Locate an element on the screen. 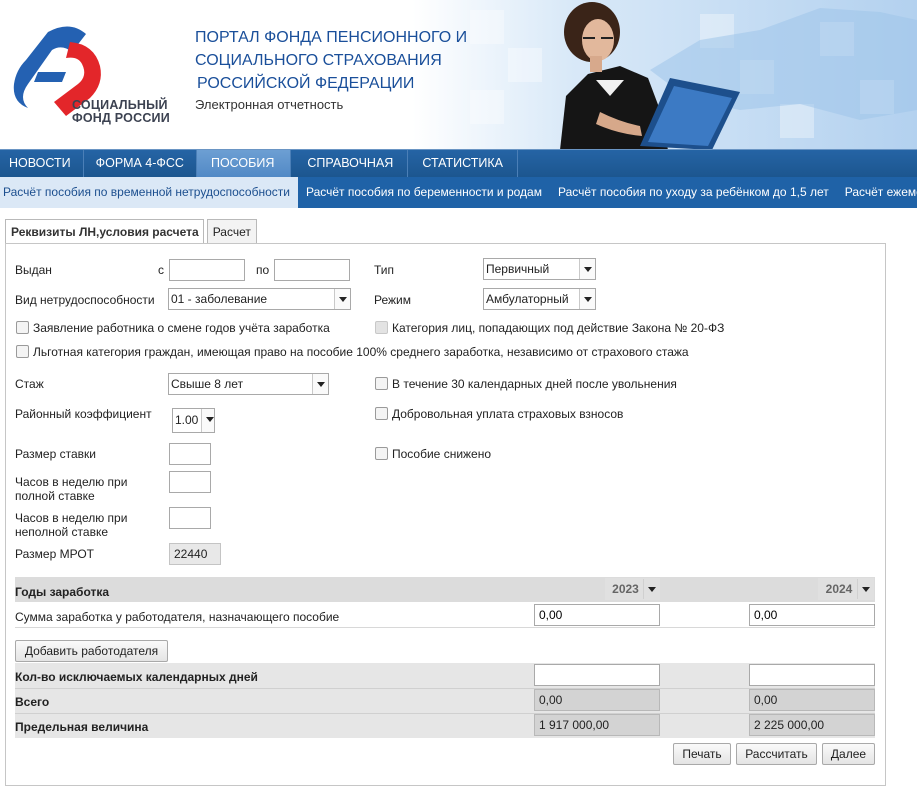 The height and width of the screenshot is (800, 917). issued-to-input is located at coordinates (312, 270).